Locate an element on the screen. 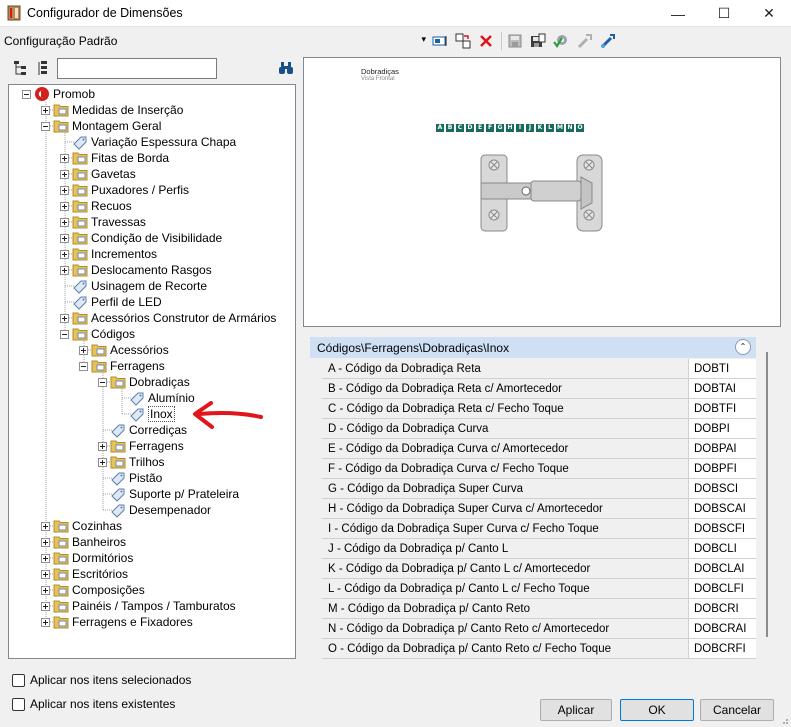 The height and width of the screenshot is (727, 791). grid-cell-value: DOBCRFI is located at coordinates (722, 648).